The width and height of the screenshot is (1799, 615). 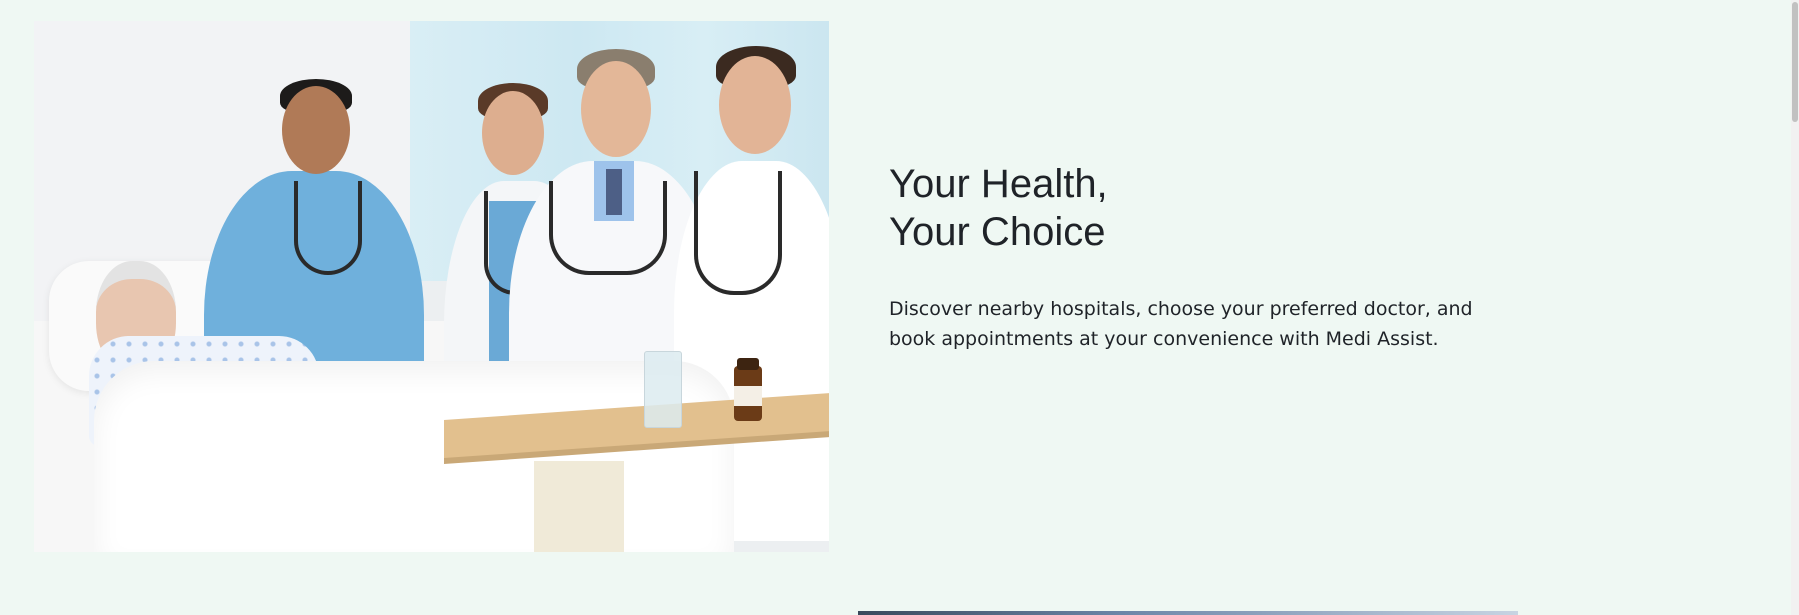 What do you see at coordinates (997, 232) in the screenshot?
I see `hero-title-line-2: Your Choice` at bounding box center [997, 232].